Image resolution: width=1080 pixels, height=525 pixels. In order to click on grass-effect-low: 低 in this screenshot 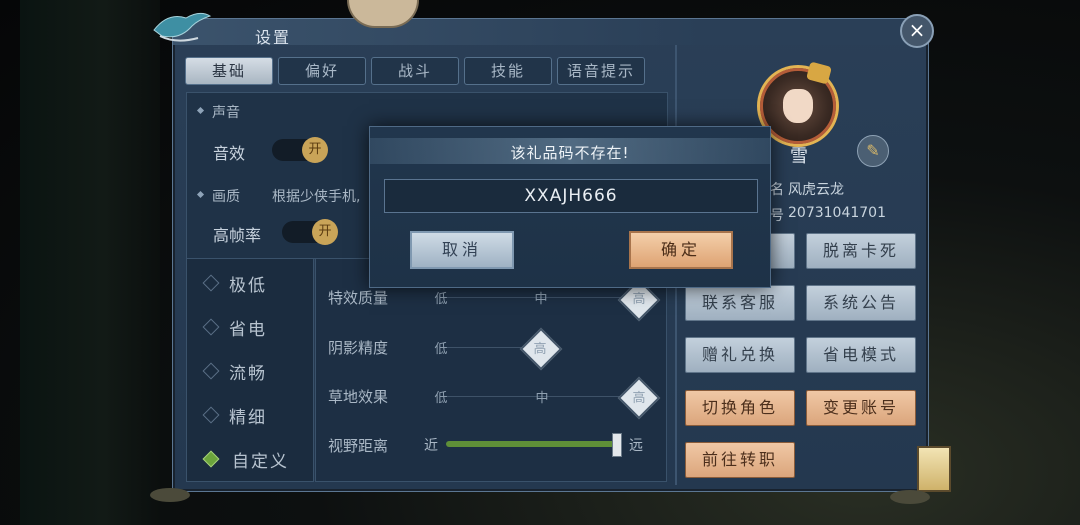, I will do `click(441, 396)`.